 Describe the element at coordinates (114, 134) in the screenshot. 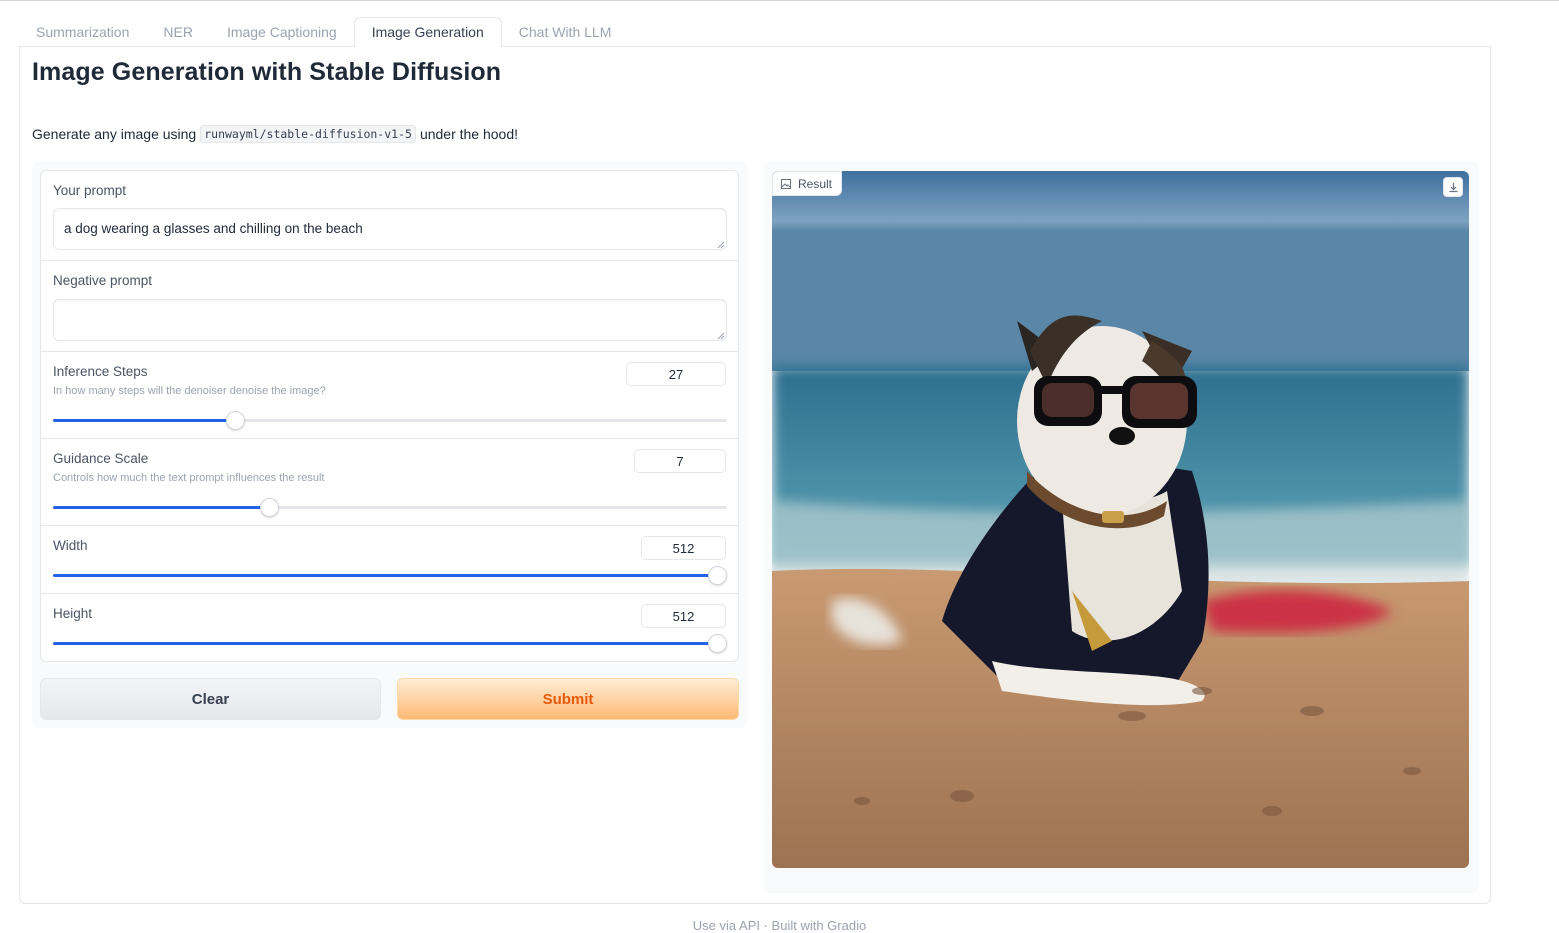

I see `description-prefix: Generate any image using` at that location.